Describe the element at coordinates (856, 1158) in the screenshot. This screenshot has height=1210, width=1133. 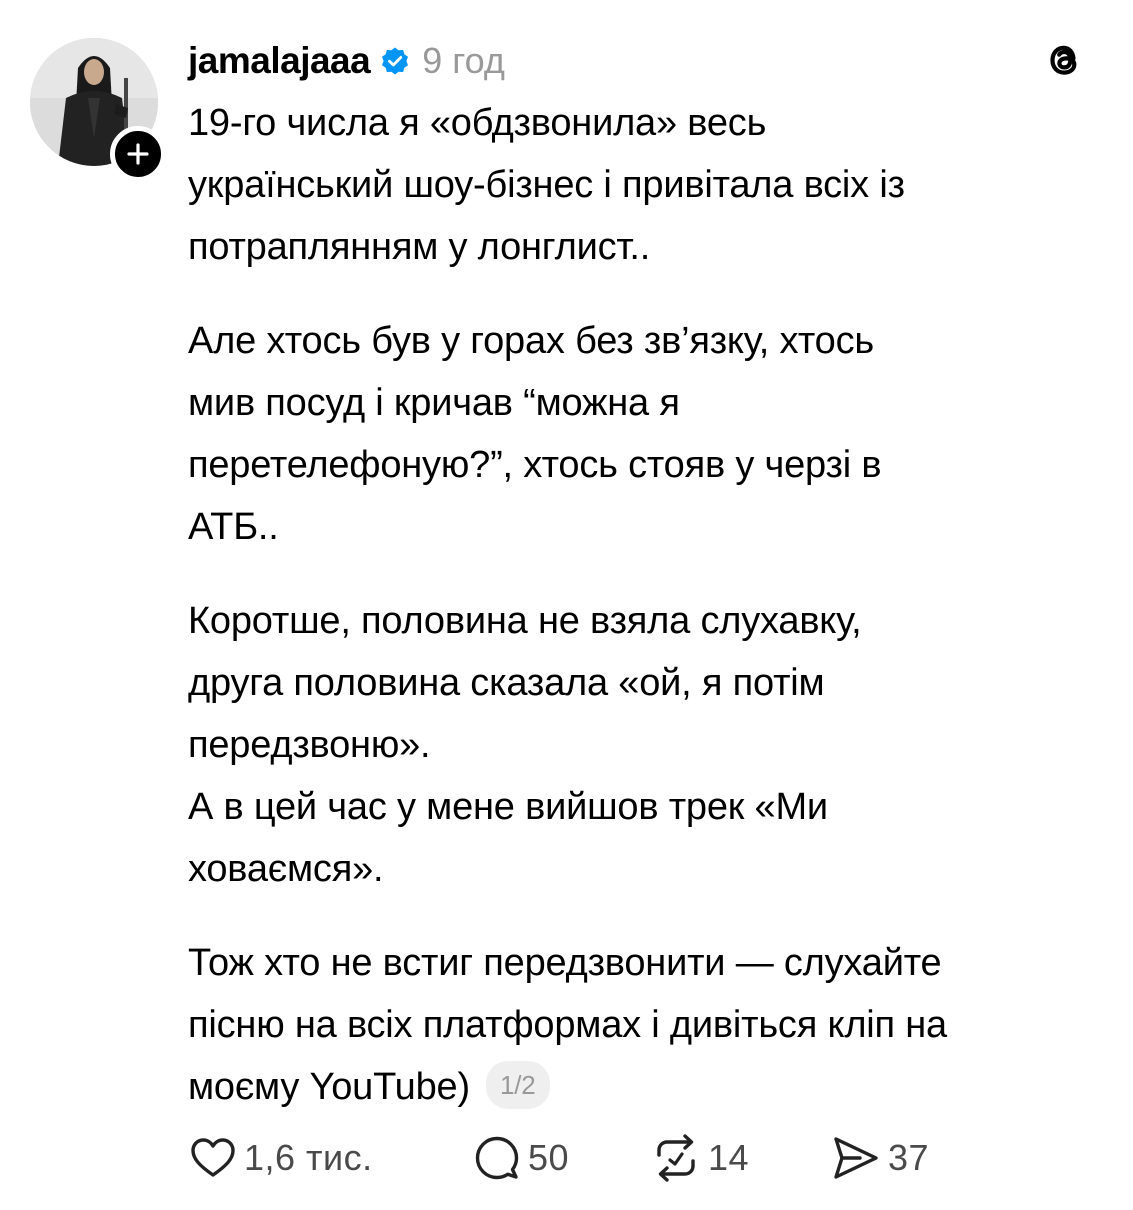
I see `send-icon` at that location.